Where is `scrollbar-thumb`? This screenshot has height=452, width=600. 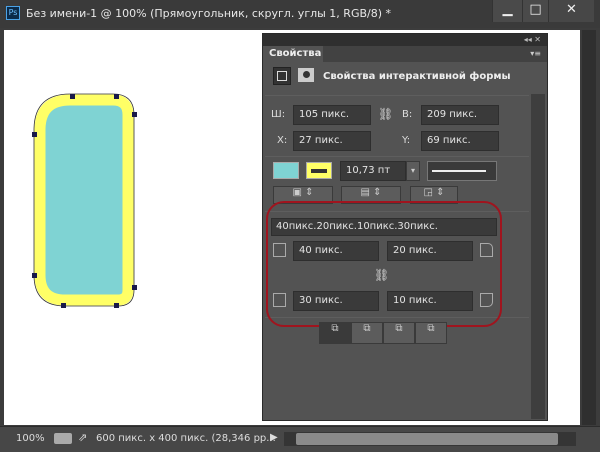
scrollbar-thumb is located at coordinates (427, 439).